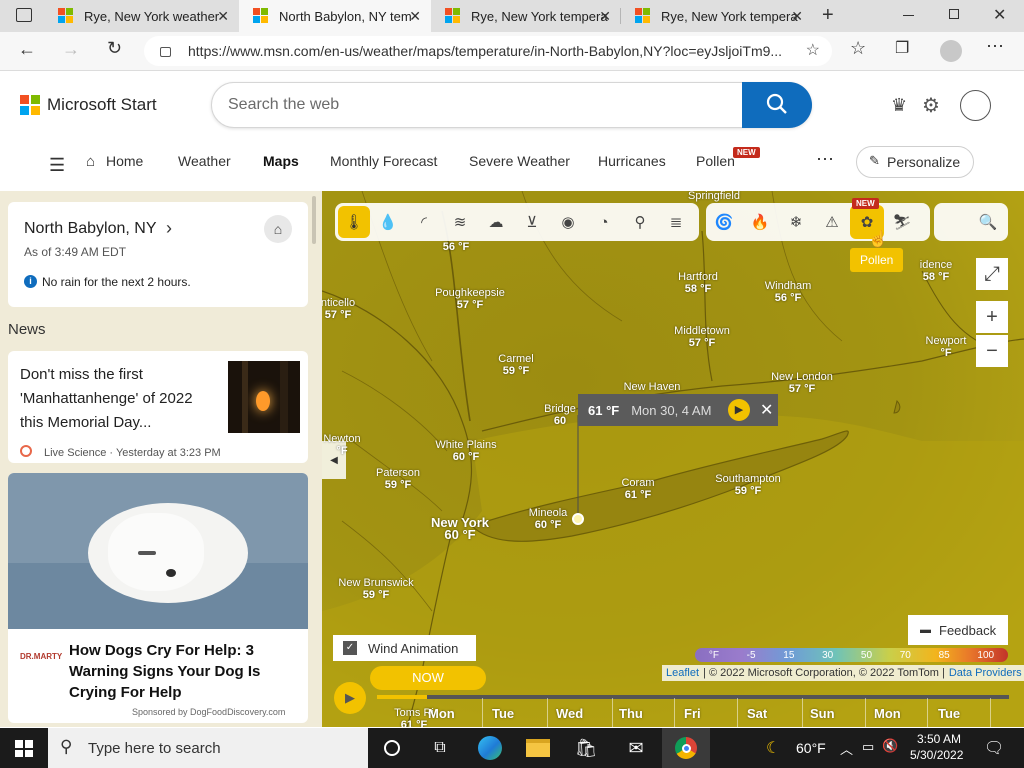 This screenshot has height=768, width=1024. What do you see at coordinates (90, 229) in the screenshot?
I see `location-name: North Babylon, NY` at bounding box center [90, 229].